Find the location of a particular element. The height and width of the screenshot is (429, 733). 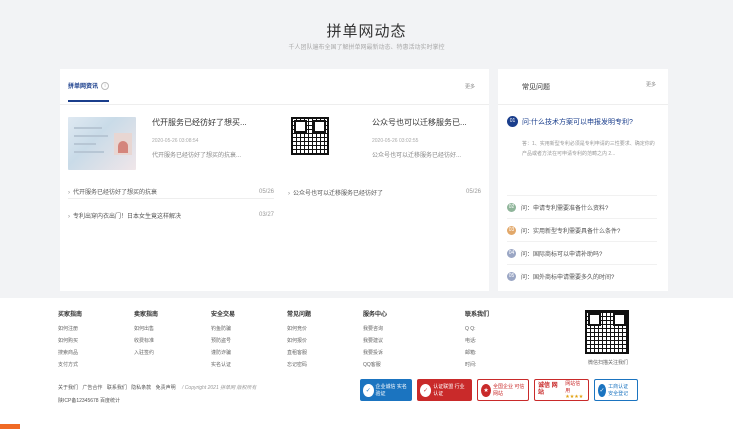

footer-link: 预防盗号 is located at coordinates (223, 341).